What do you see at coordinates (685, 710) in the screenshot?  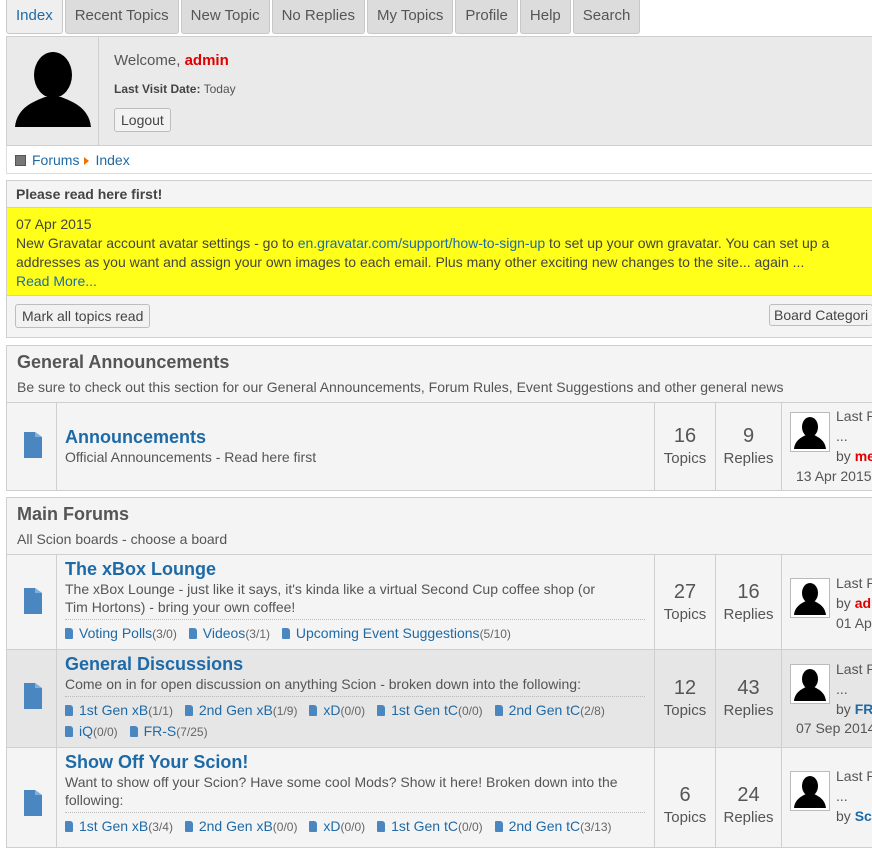 I see `topics-label: Topics` at bounding box center [685, 710].